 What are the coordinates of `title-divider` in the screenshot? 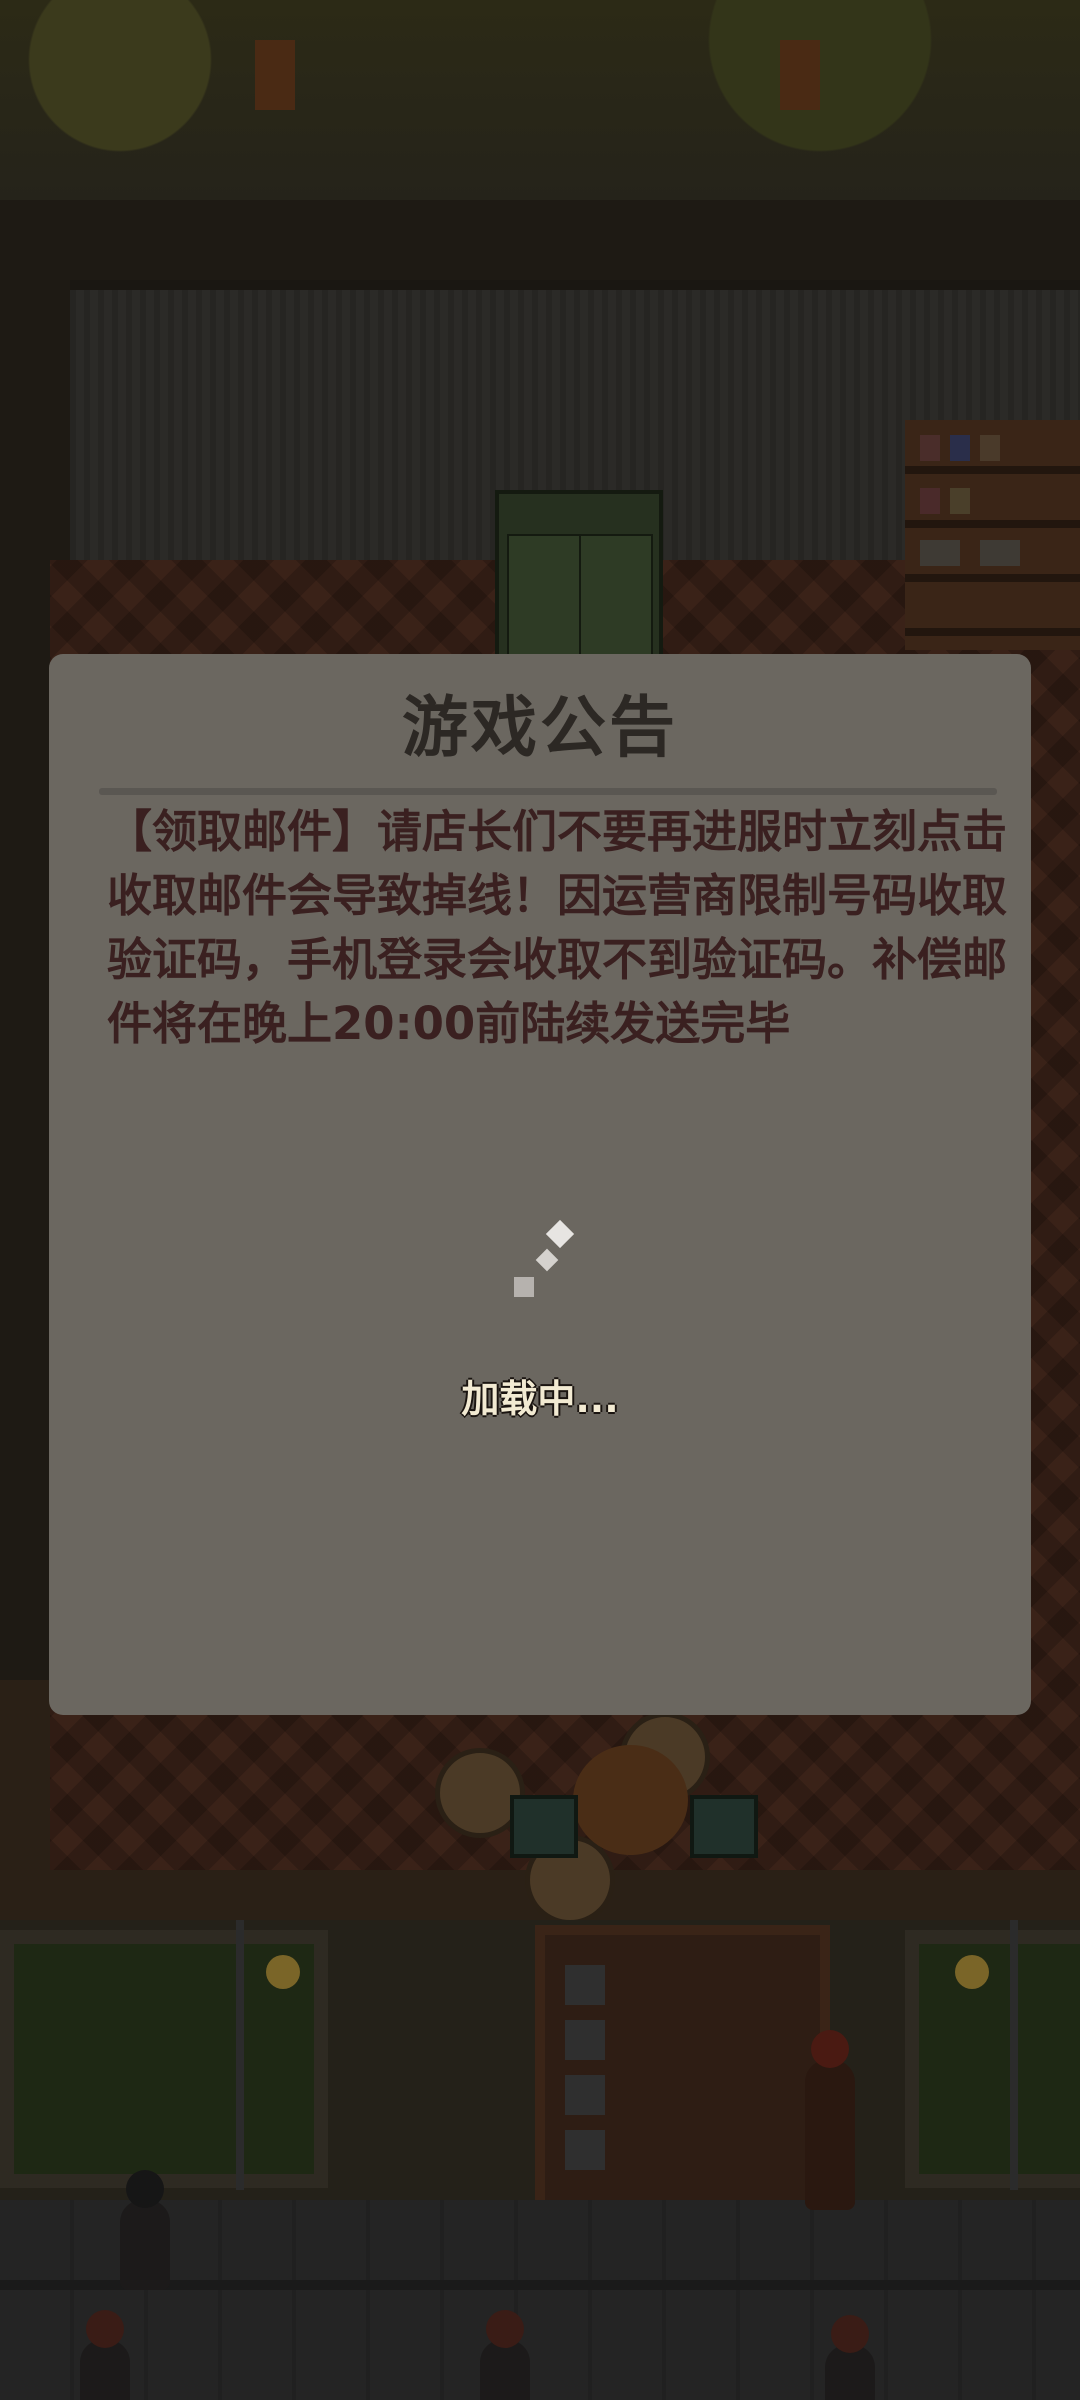 It's located at (548, 791).